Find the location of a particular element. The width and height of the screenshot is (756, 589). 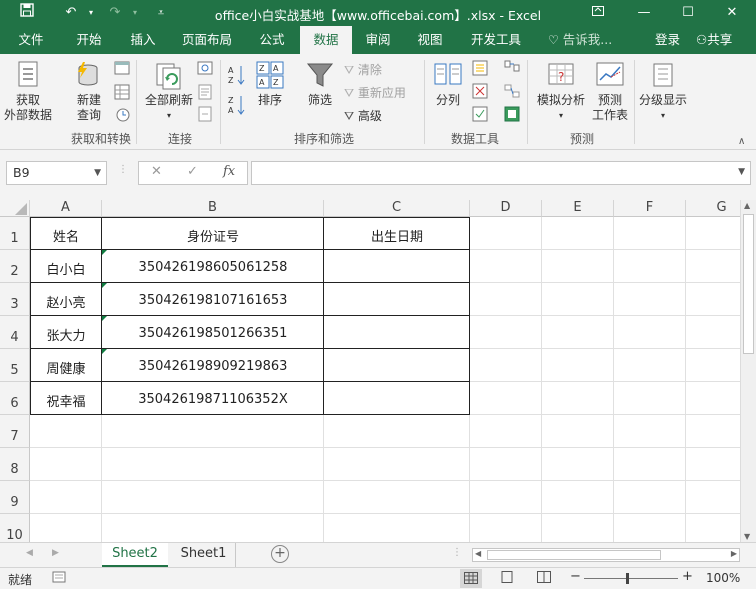

sheet-tab-sheet1: Sheet1 is located at coordinates (204, 555).